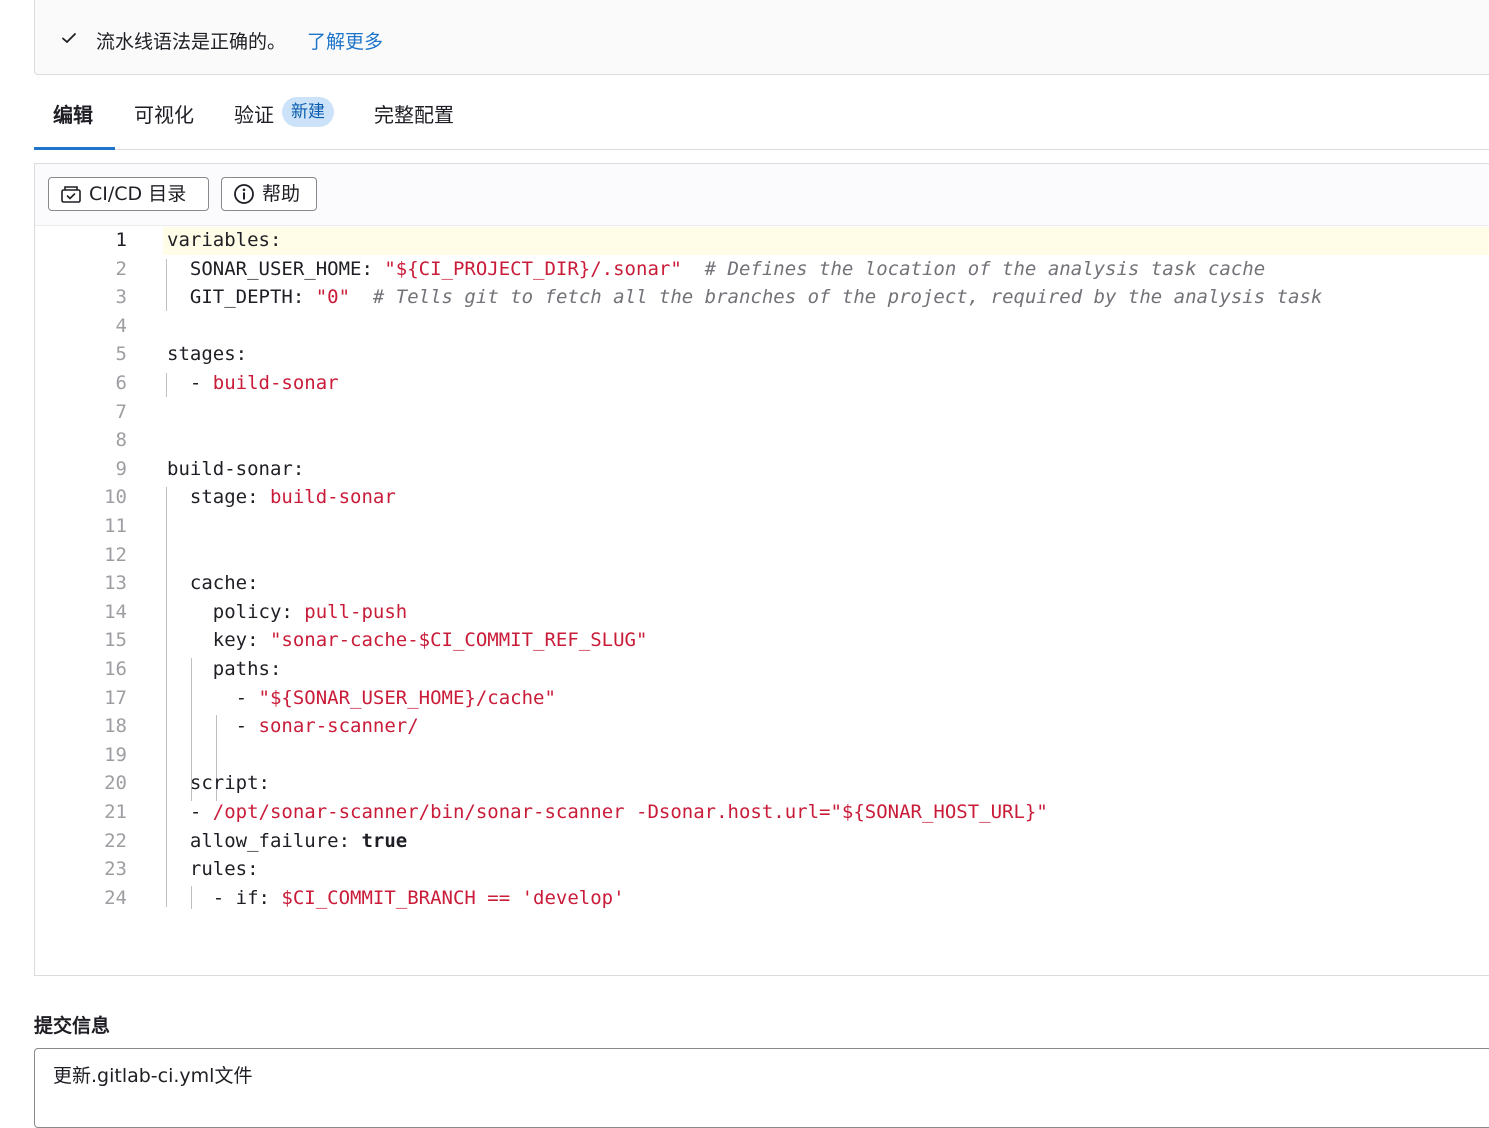  I want to click on tab-edit: 编辑, so click(73, 113).